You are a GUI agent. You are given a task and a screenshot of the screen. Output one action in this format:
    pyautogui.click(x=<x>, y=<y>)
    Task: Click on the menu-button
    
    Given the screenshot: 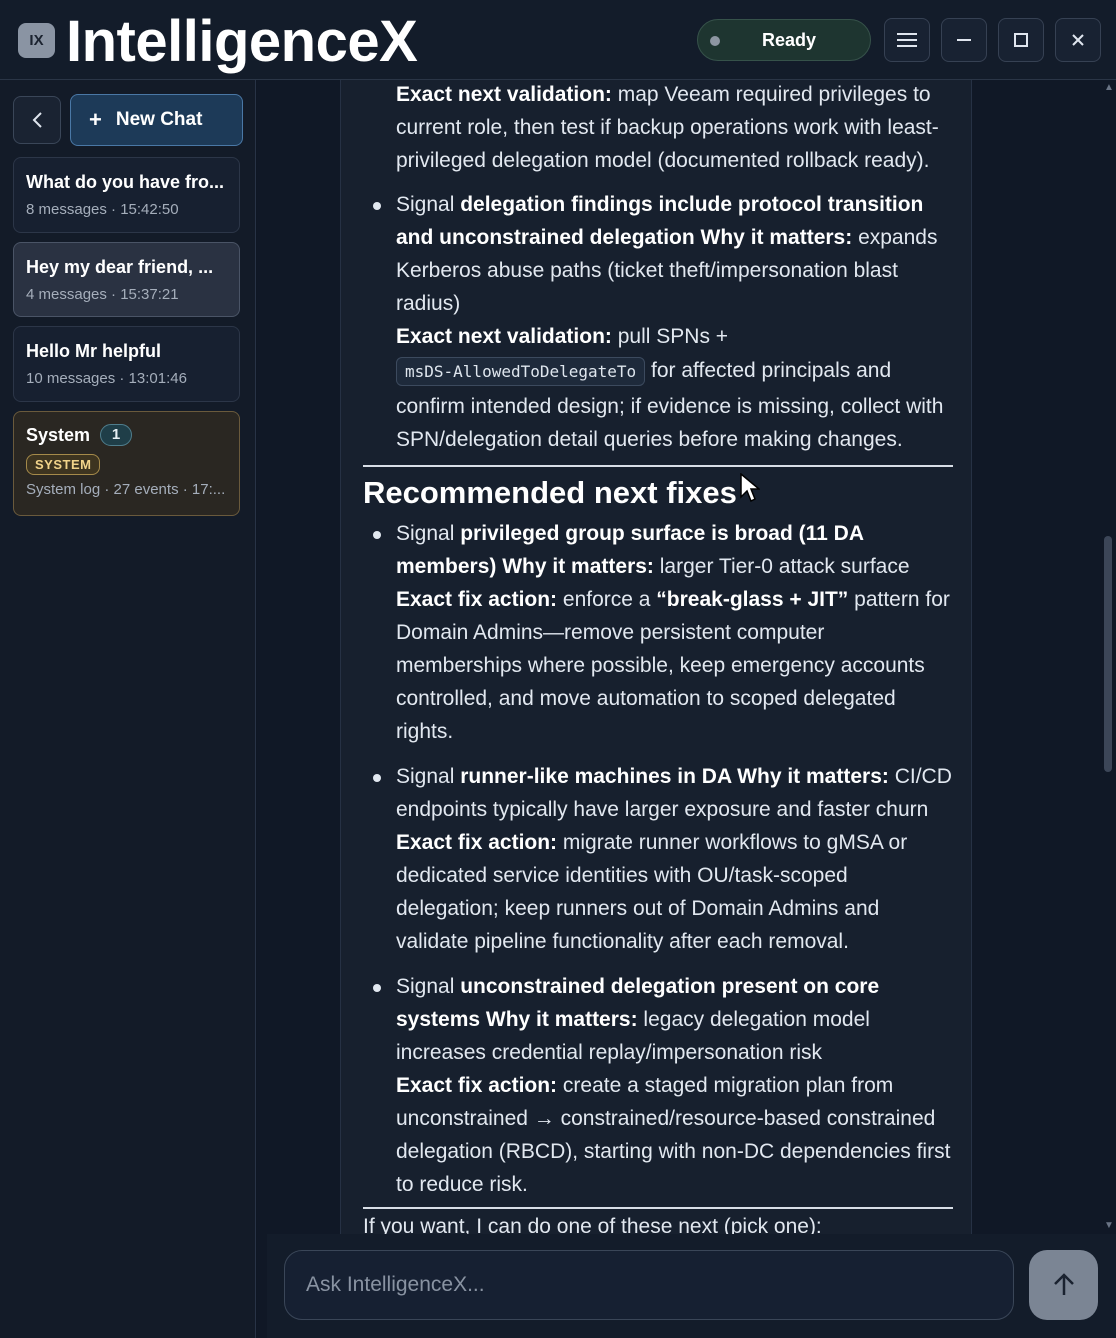 What is the action you would take?
    pyautogui.click(x=907, y=40)
    